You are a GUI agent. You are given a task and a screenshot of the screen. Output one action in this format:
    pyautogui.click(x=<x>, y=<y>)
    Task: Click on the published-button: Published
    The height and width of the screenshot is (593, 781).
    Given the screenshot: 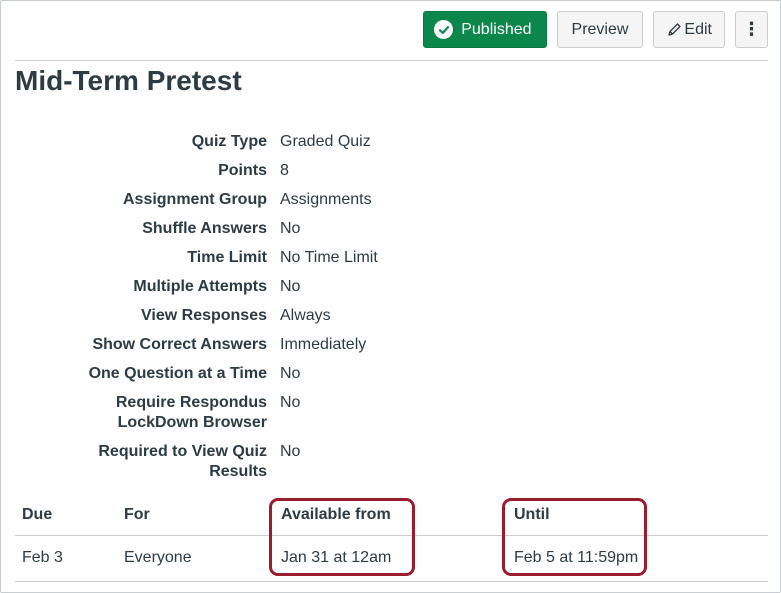 What is the action you would take?
    pyautogui.click(x=485, y=29)
    